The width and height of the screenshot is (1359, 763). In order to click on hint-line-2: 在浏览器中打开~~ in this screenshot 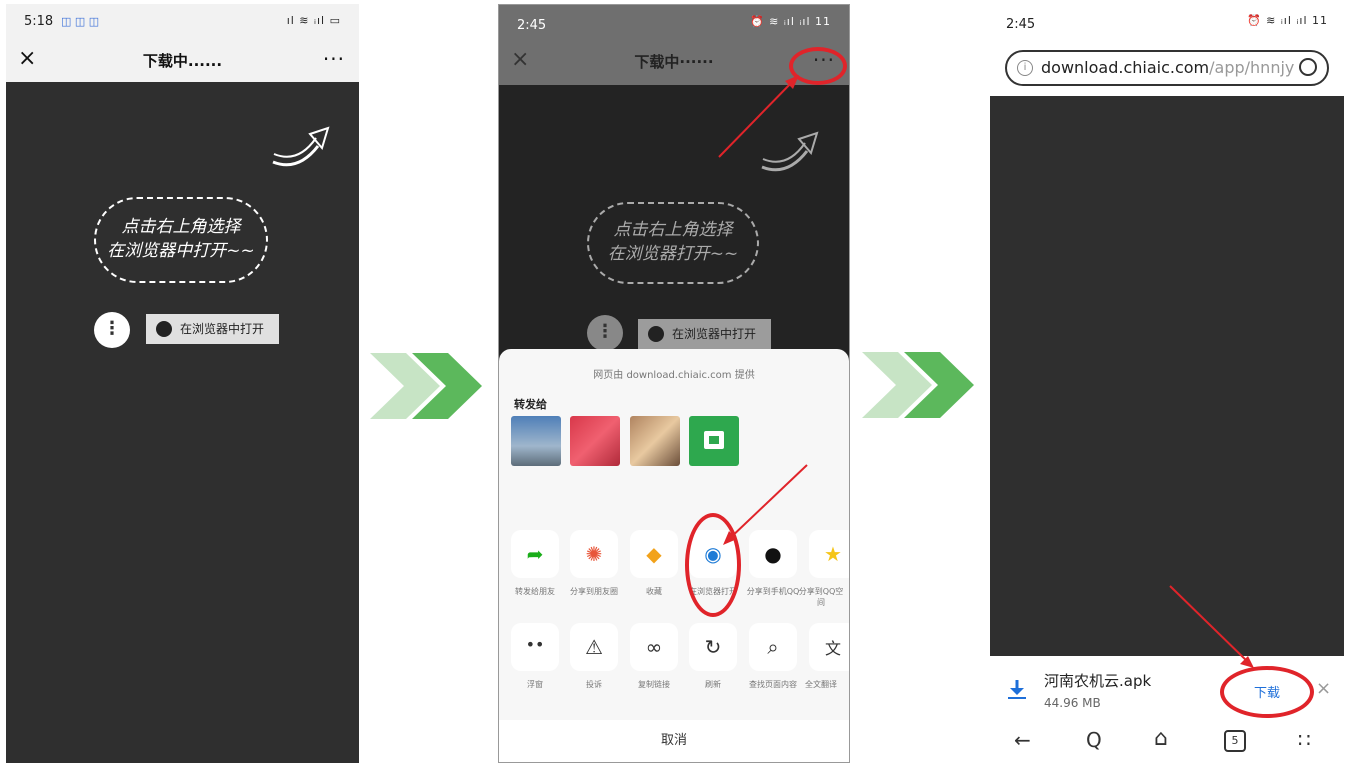, I will do `click(181, 251)`.